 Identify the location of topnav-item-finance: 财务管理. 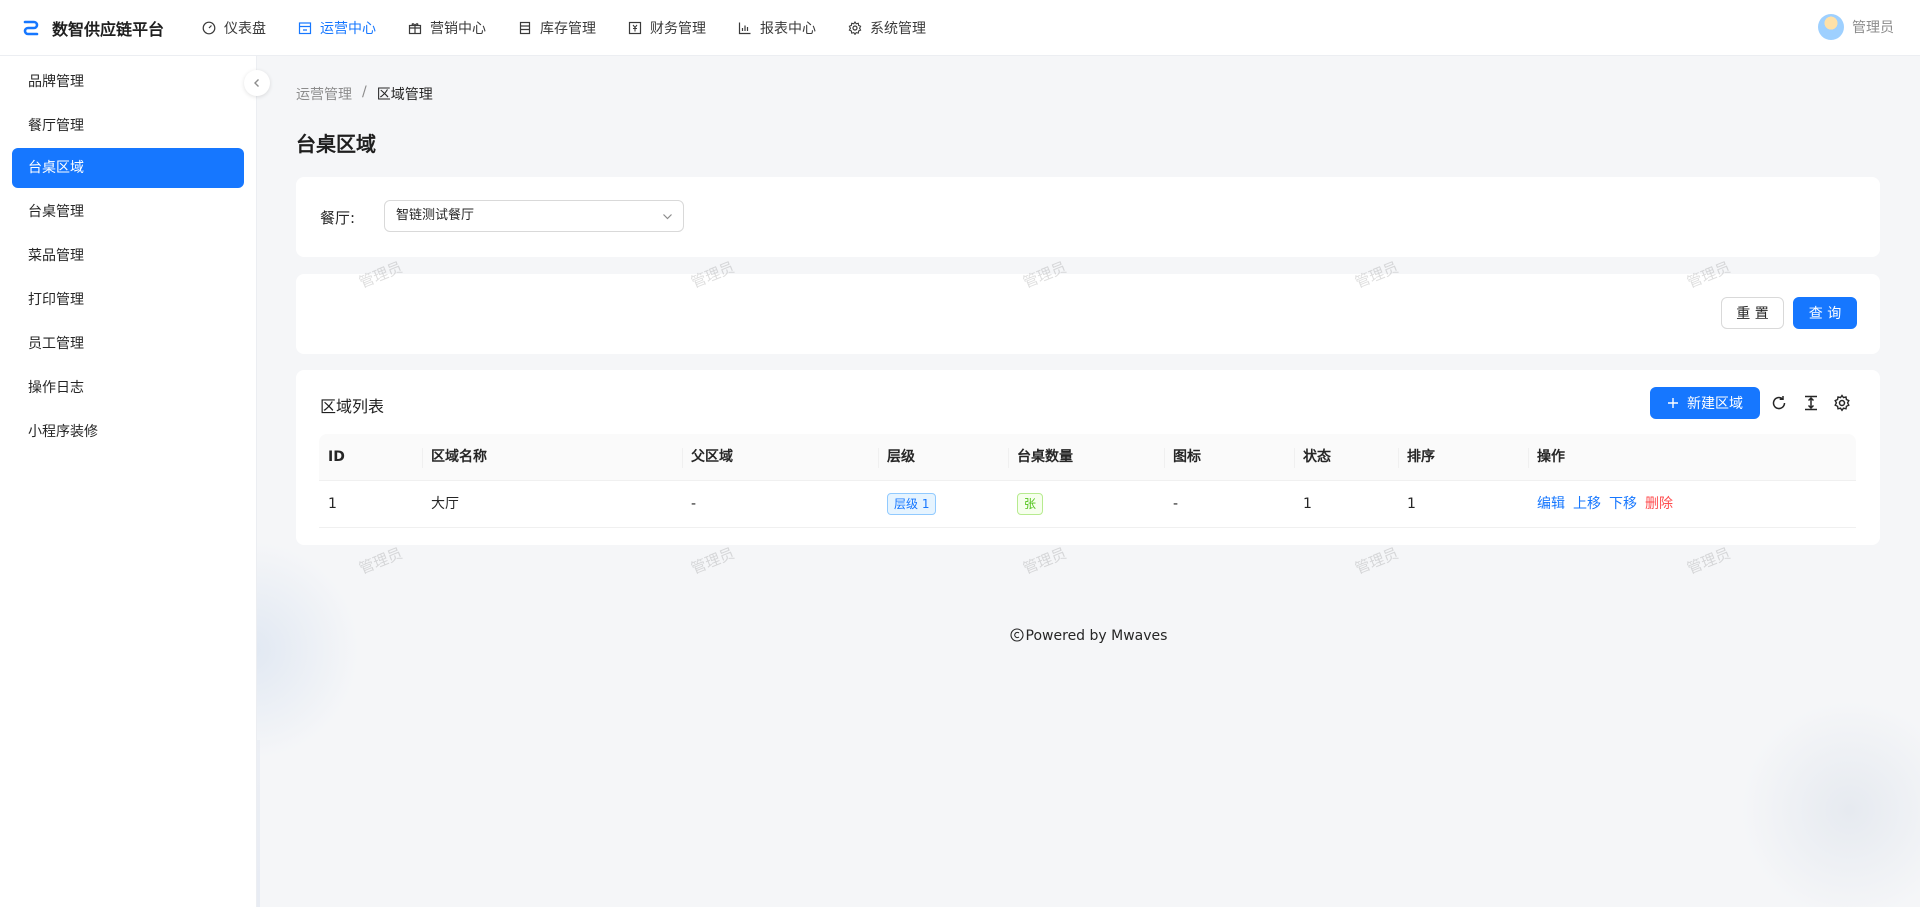
(667, 28).